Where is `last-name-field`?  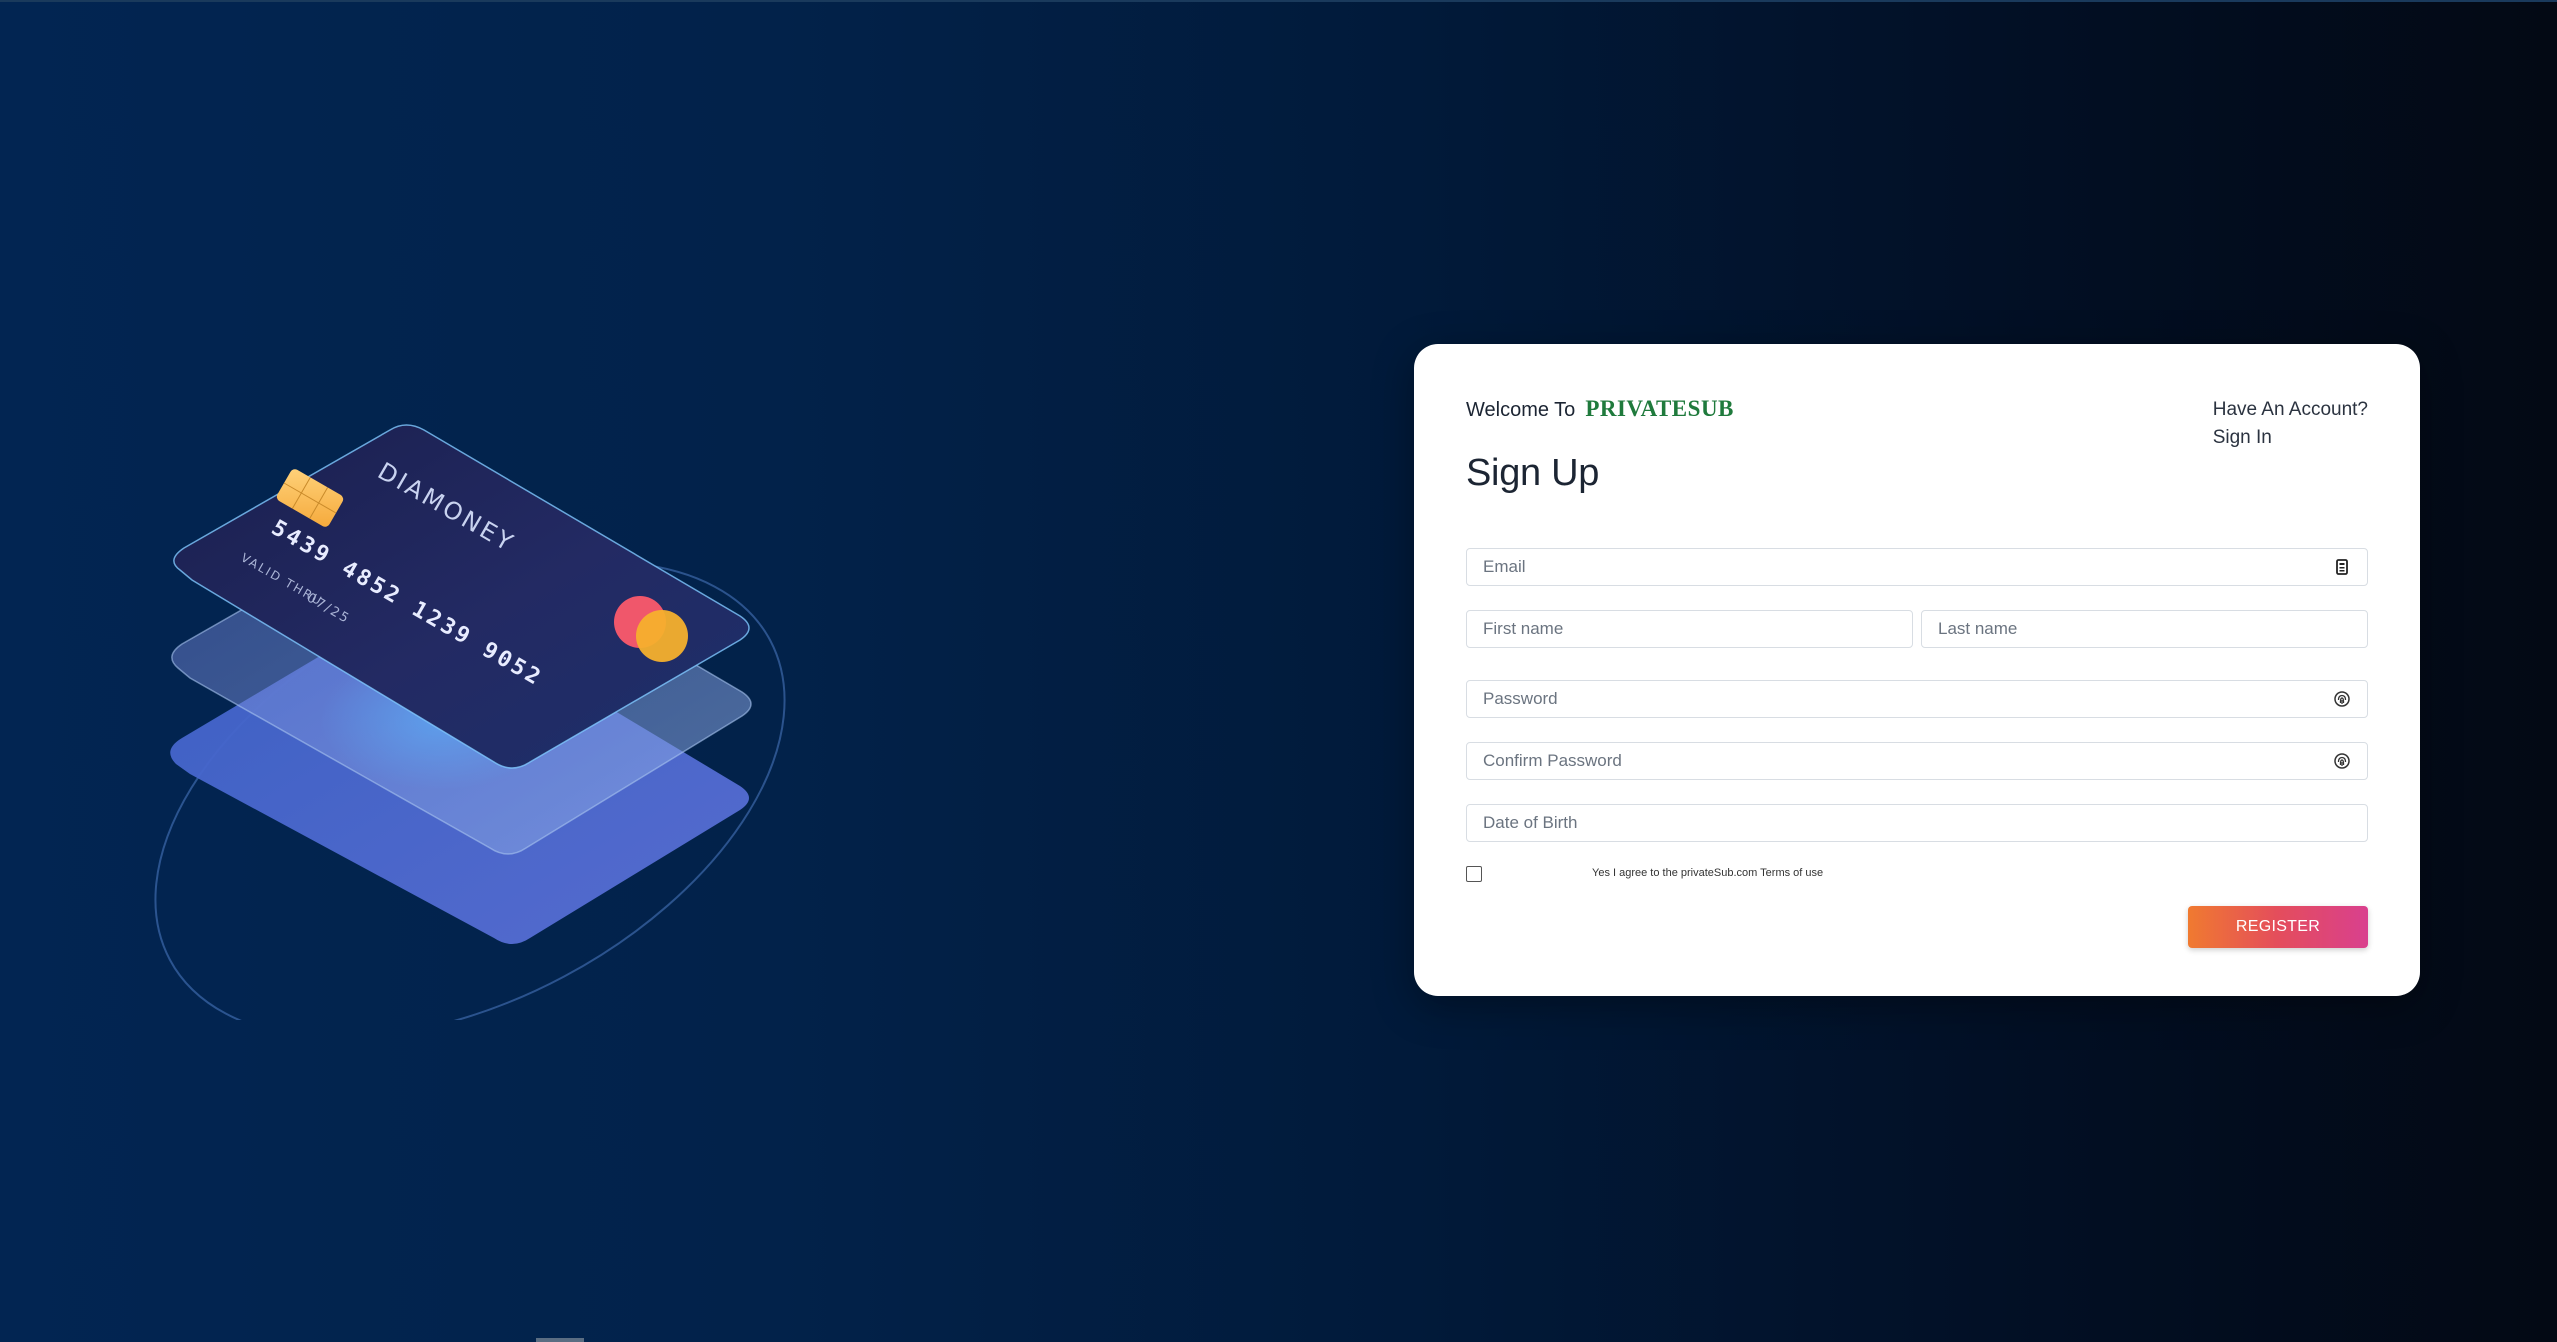 last-name-field is located at coordinates (2144, 629).